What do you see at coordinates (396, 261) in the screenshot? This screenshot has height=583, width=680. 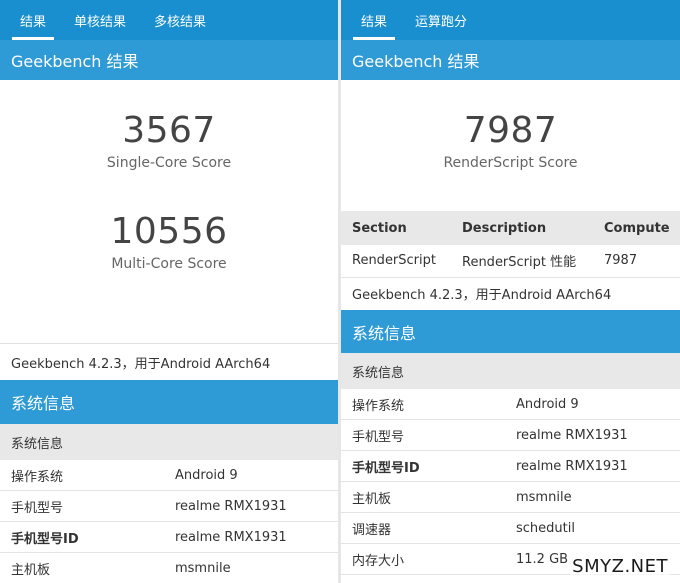 I see `table-cell: RenderScript` at bounding box center [396, 261].